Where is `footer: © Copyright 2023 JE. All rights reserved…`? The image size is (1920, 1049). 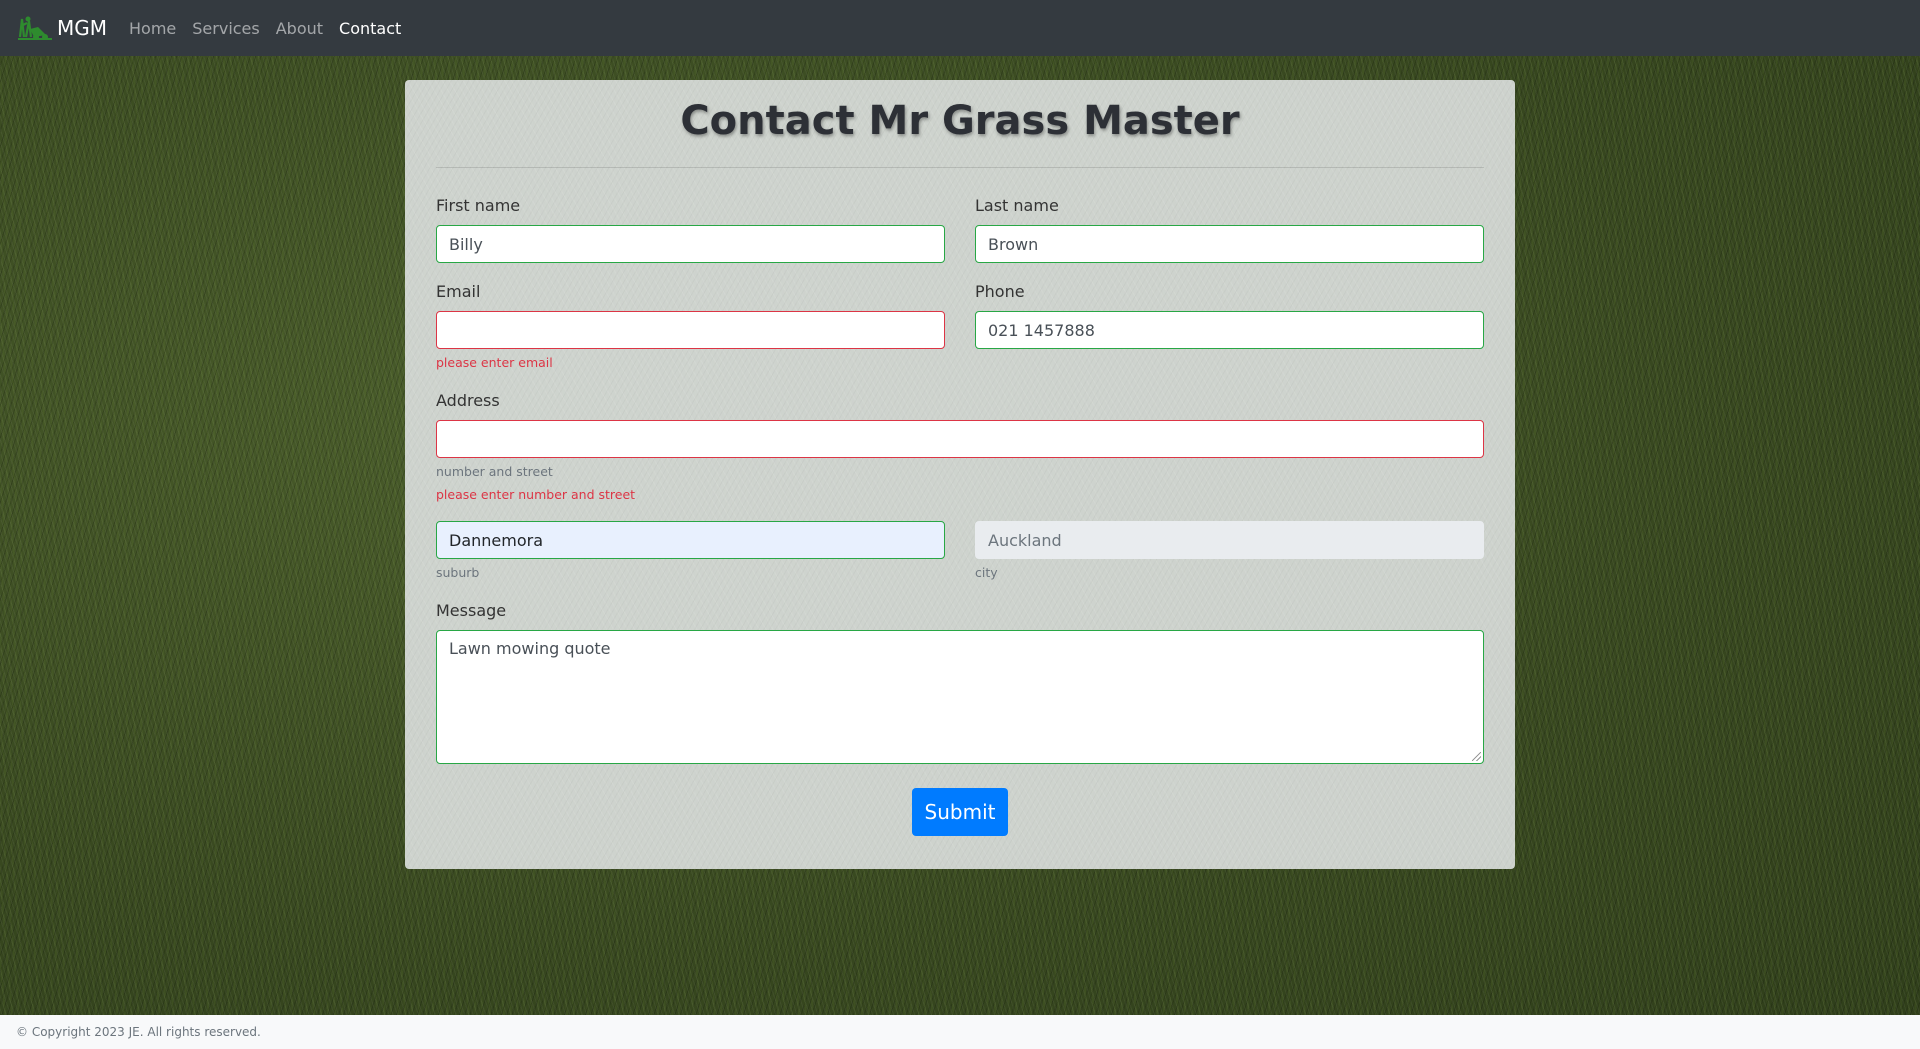 footer: © Copyright 2023 JE. All rights reserved… is located at coordinates (960, 1032).